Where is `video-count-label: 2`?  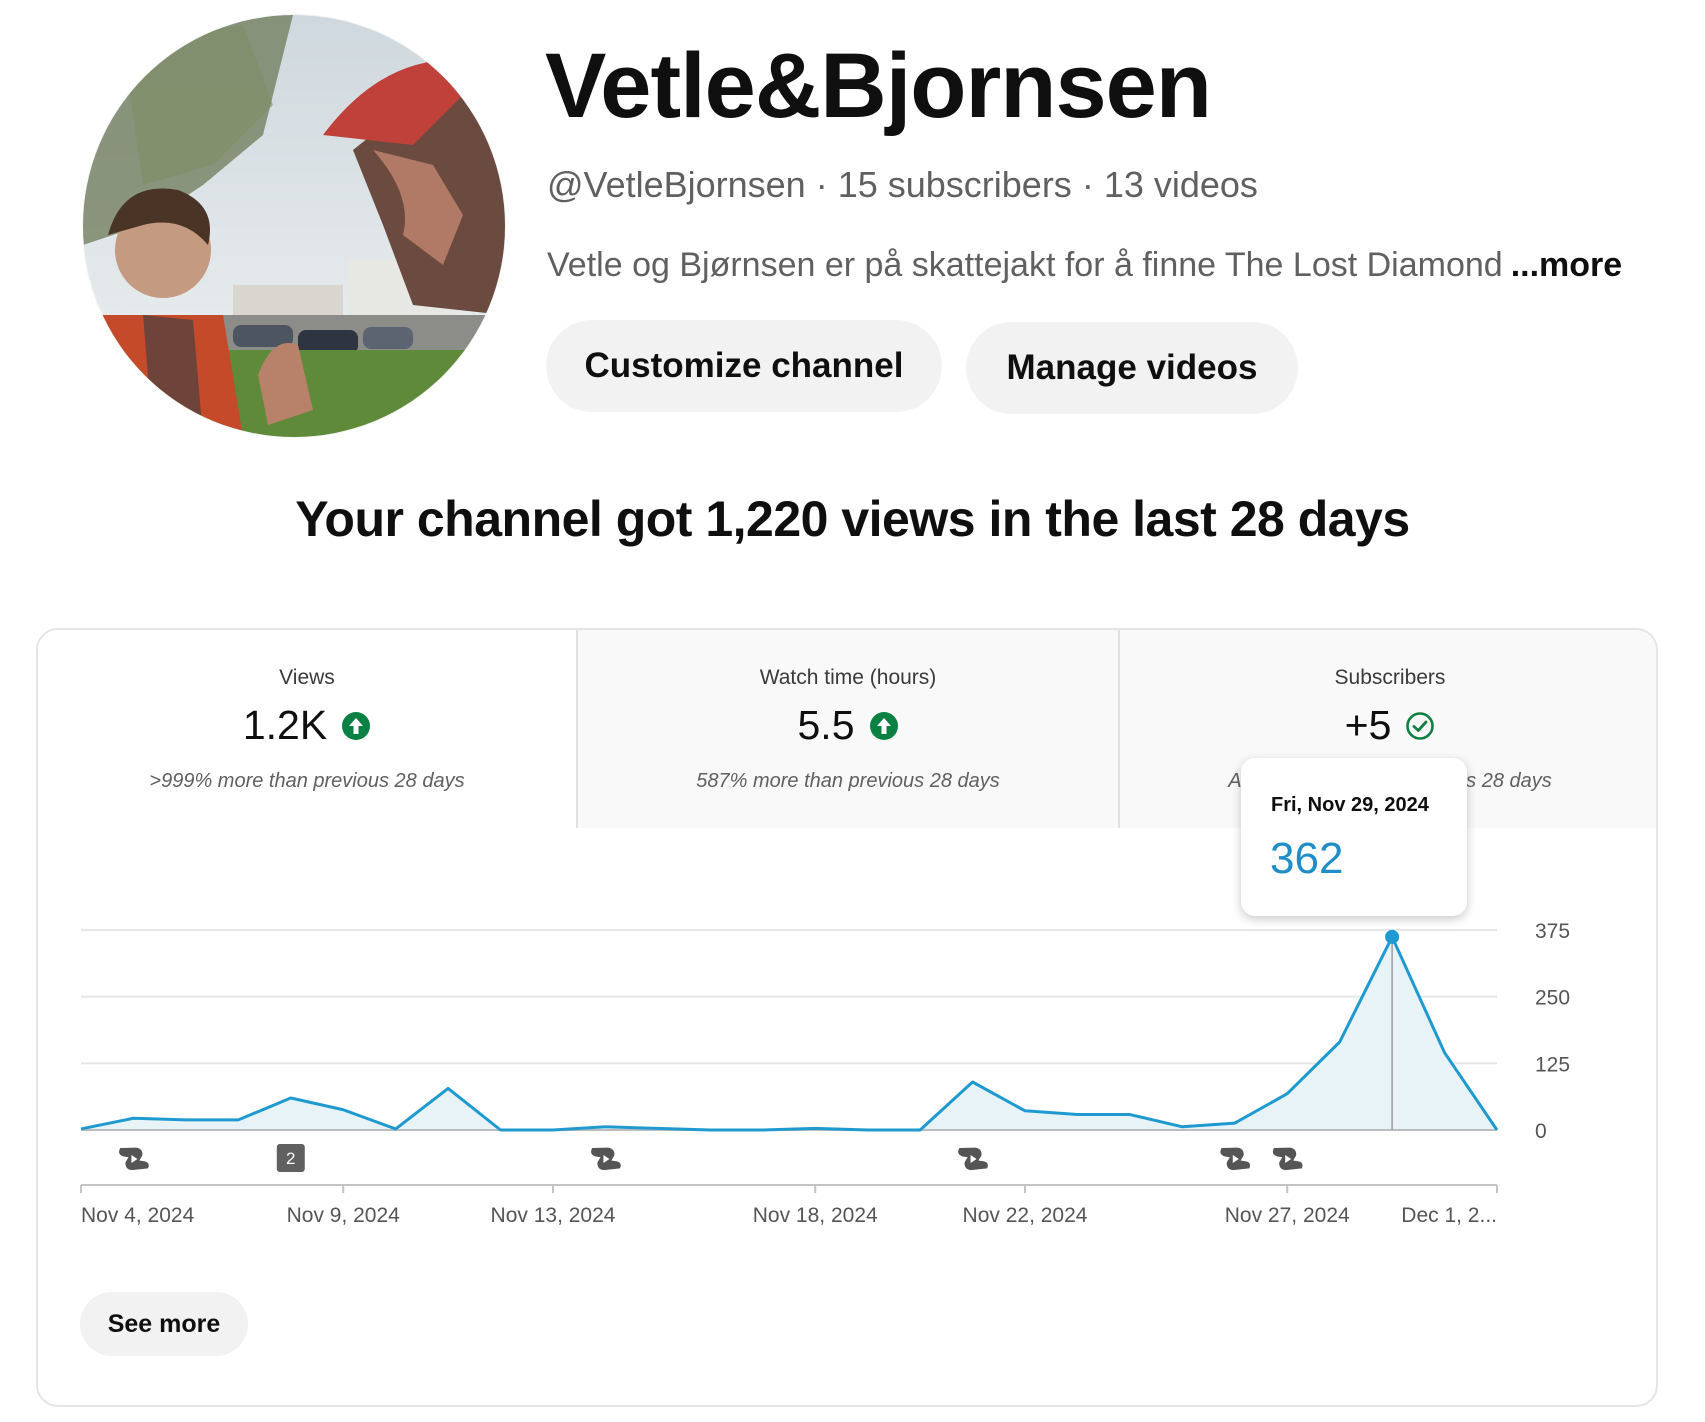
video-count-label: 2 is located at coordinates (290, 1158).